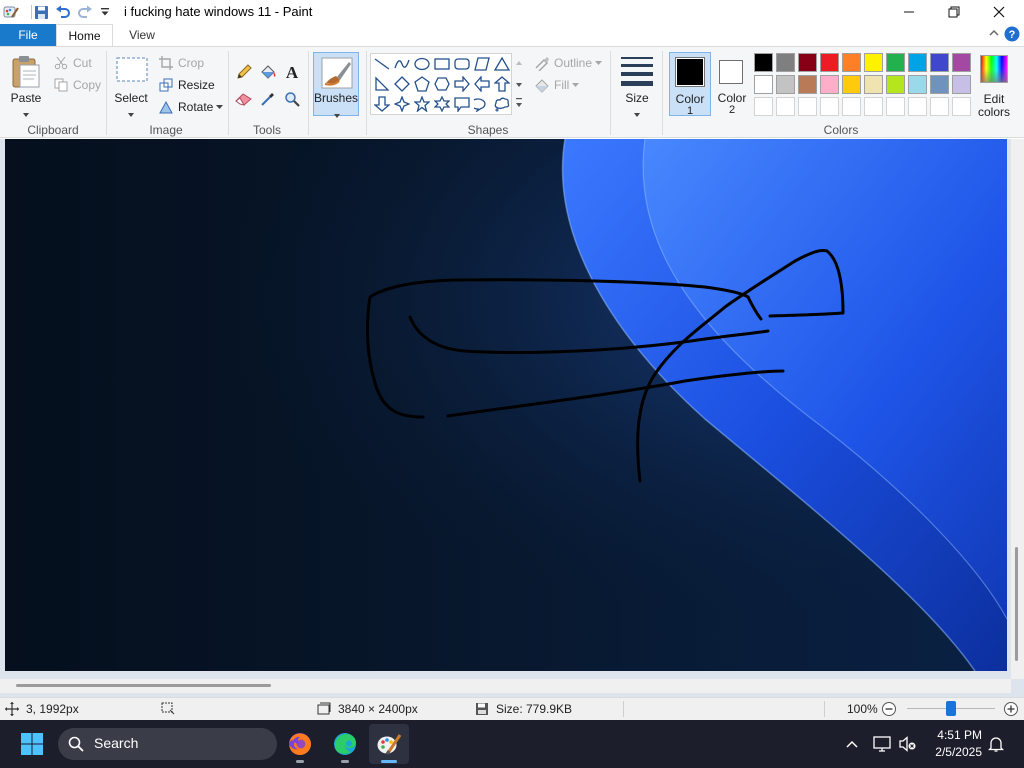 This screenshot has height=768, width=1024. I want to click on cloud-callout-shape-icon, so click(502, 104).